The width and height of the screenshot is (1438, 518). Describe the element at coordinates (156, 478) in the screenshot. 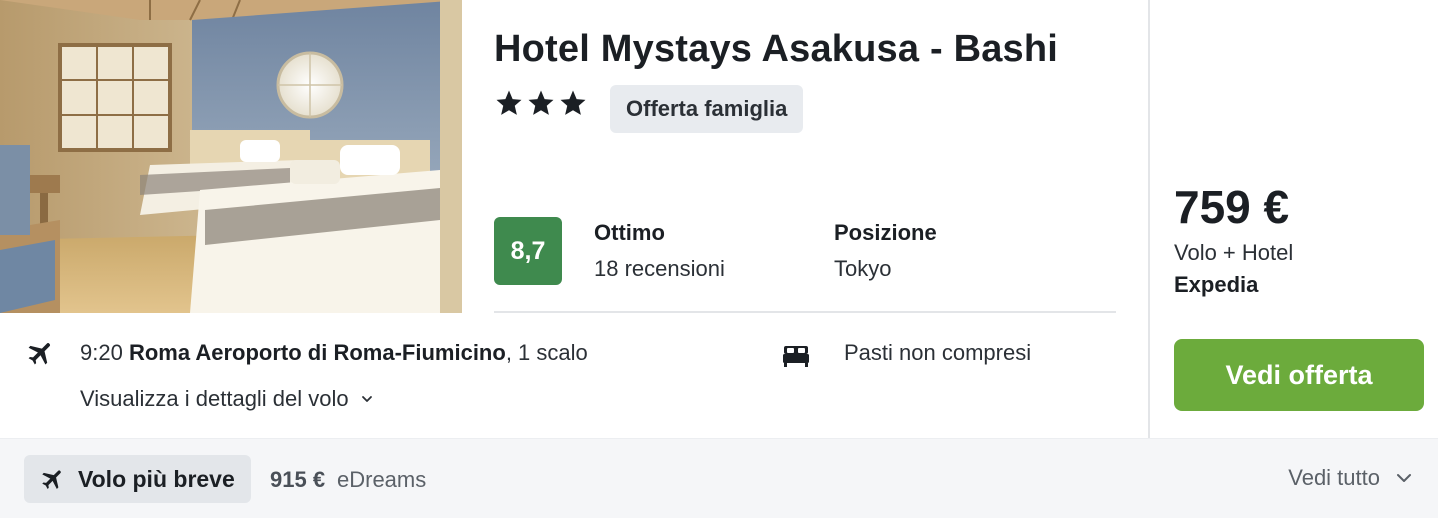

I see `shortest-flight-label: Volo più breve` at that location.